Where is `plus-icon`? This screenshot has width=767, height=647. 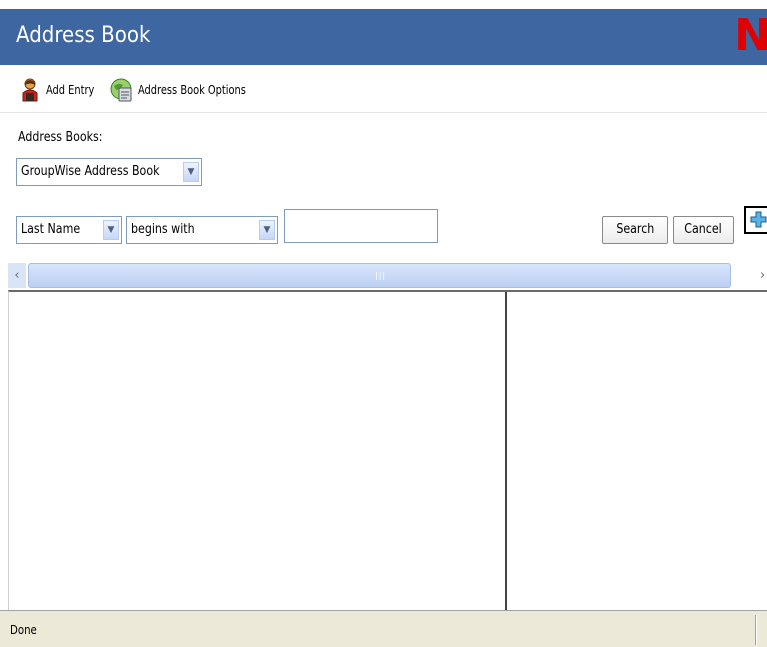
plus-icon is located at coordinates (758, 222).